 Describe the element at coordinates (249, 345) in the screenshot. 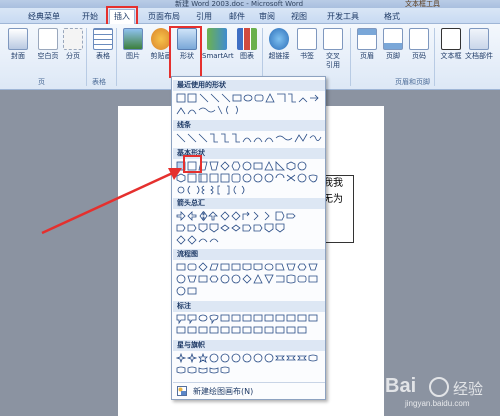

I see `section-stars-banners: 星与旗帜` at that location.